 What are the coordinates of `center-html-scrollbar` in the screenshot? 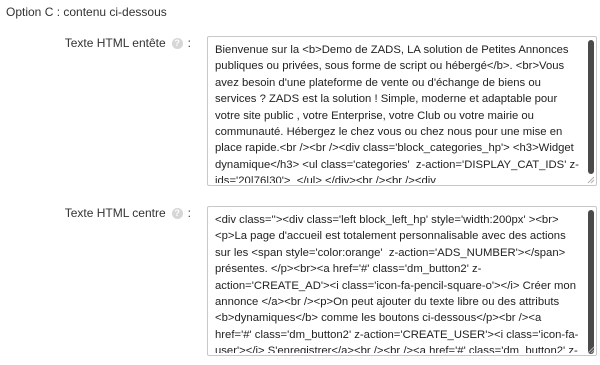 It's located at (591, 282).